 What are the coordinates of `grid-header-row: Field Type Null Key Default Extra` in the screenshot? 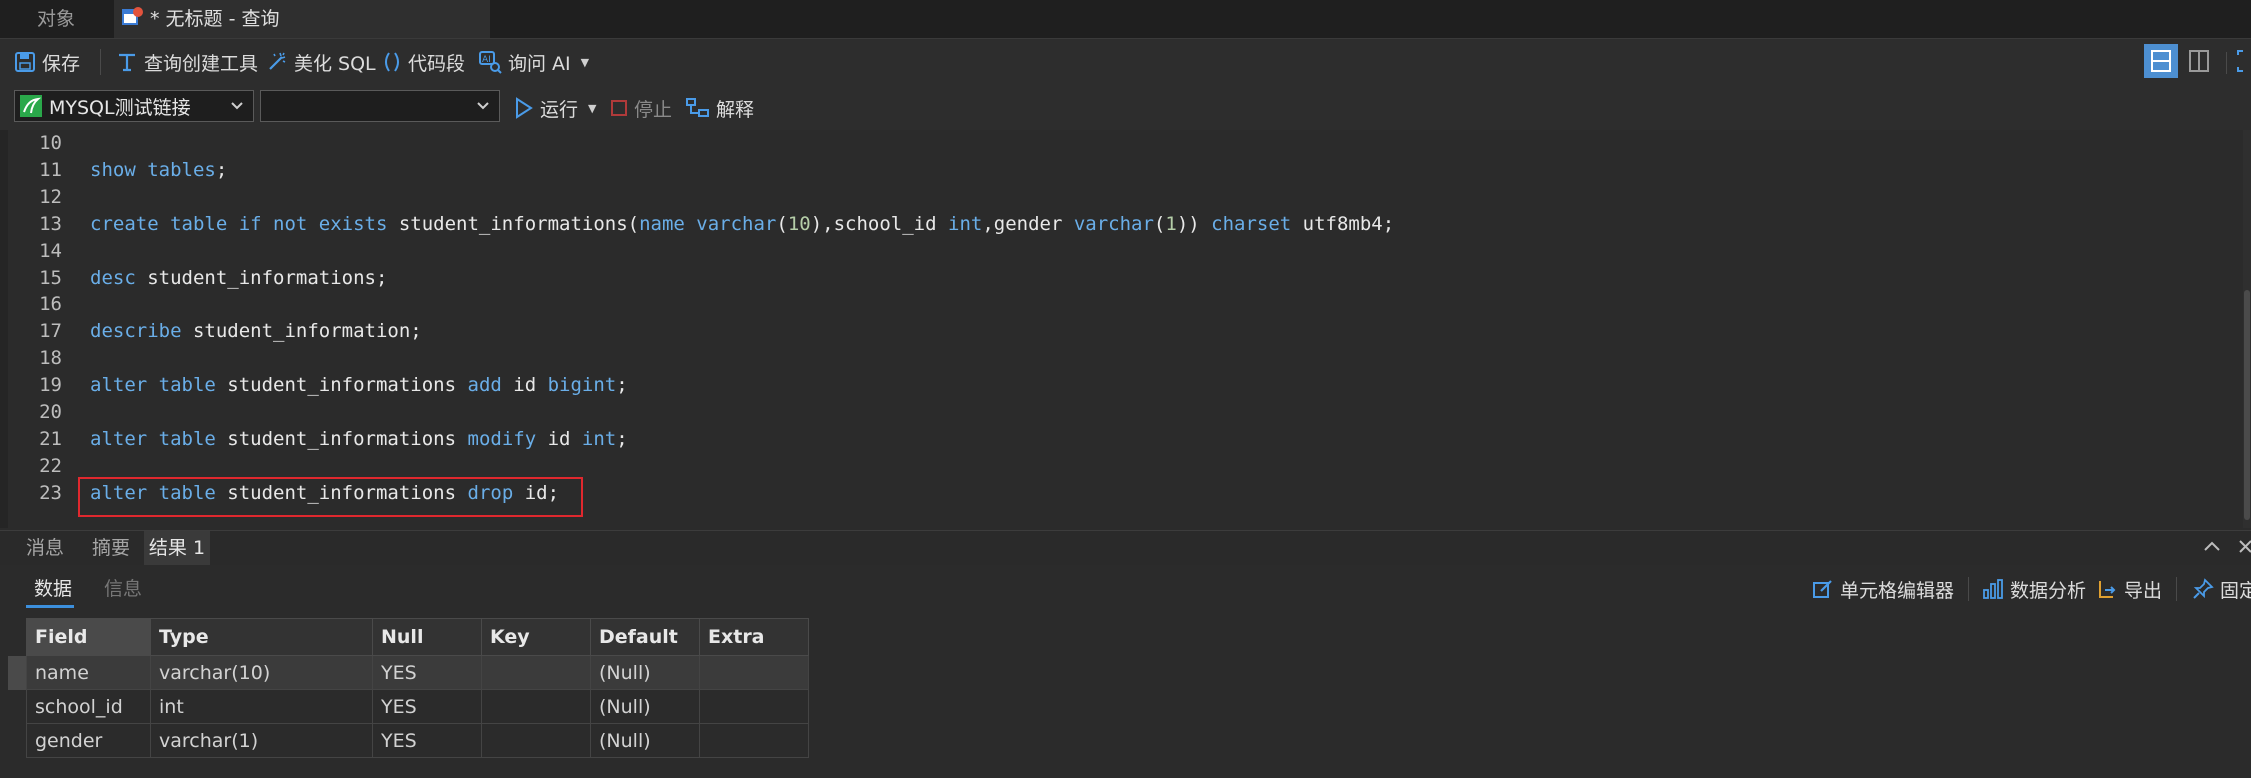 It's located at (417, 637).